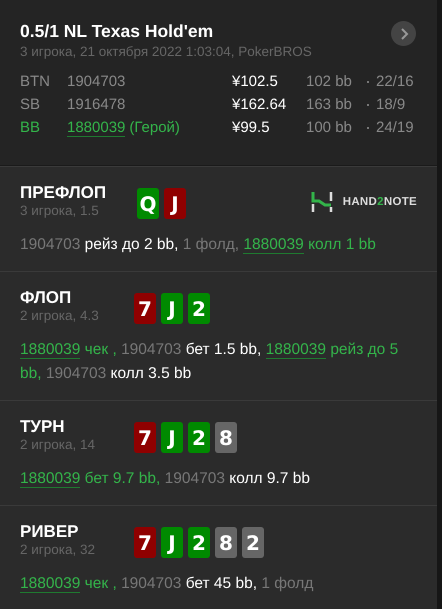  I want to click on street-name: ФЛОП, so click(46, 298).